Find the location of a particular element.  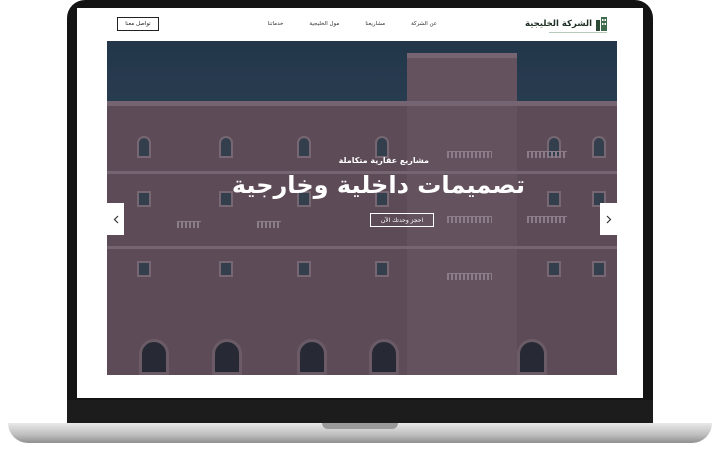

contact-button: تواصل معنا is located at coordinates (138, 24).